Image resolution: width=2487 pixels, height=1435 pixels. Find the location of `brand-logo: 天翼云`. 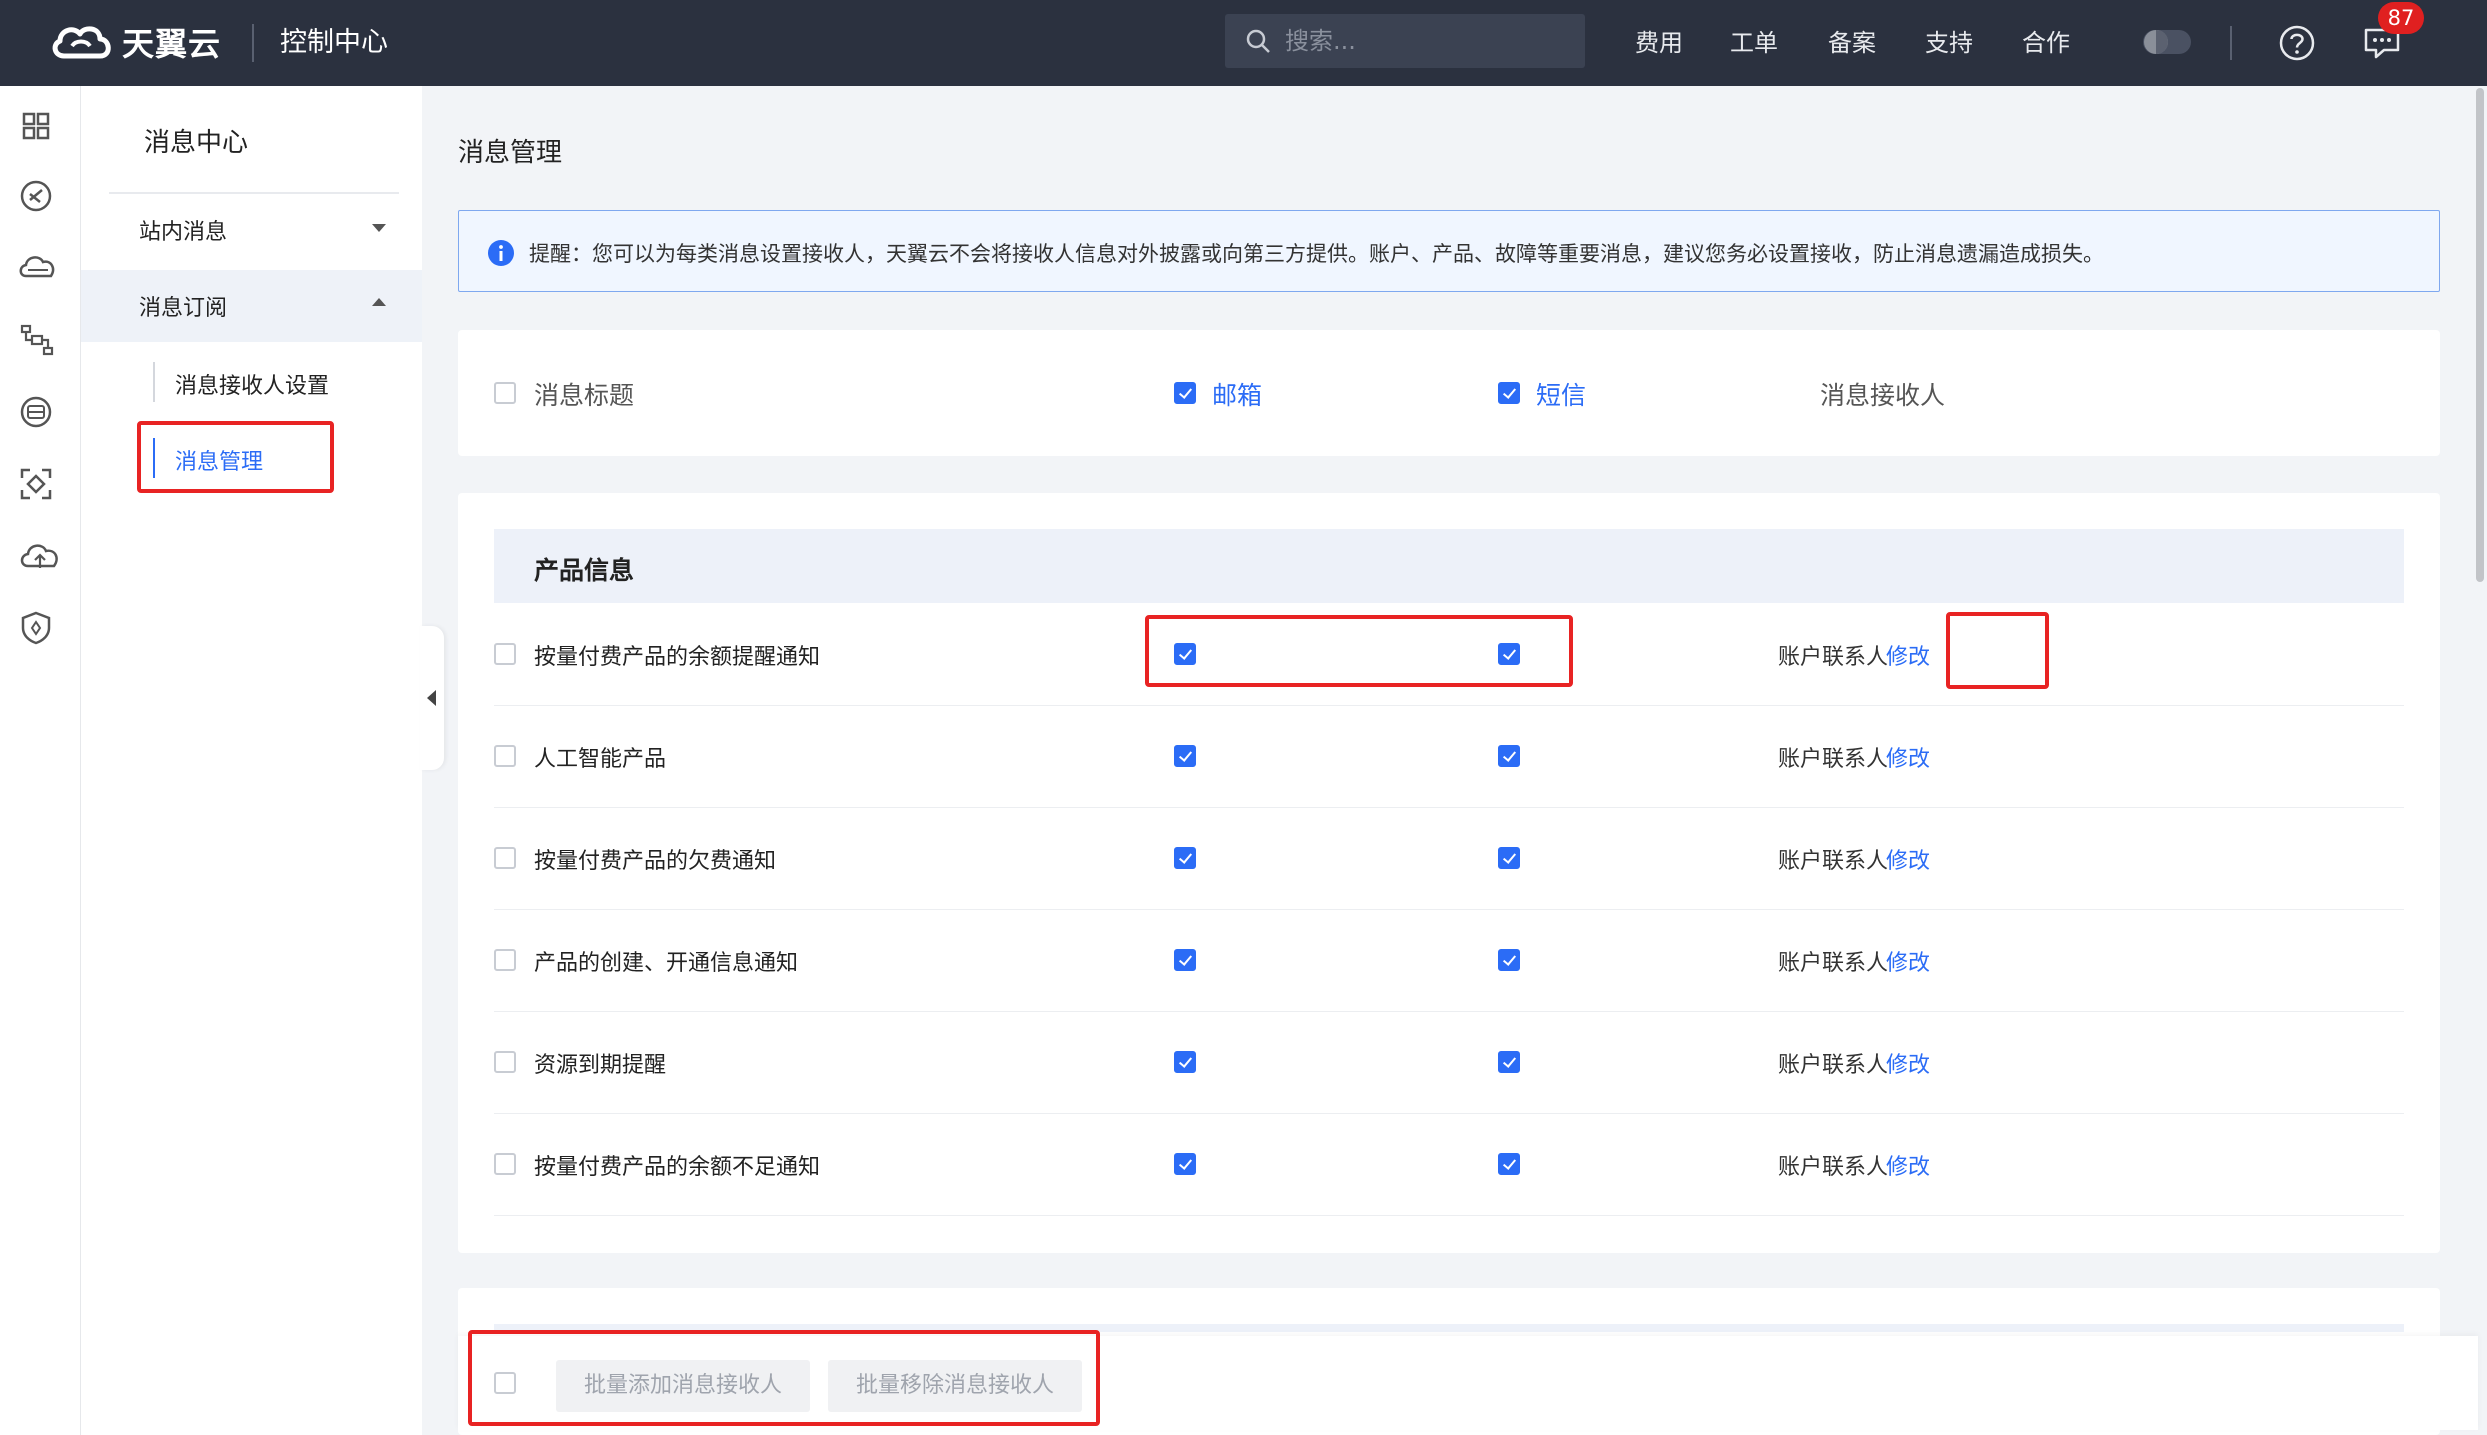

brand-logo: 天翼云 is located at coordinates (135, 42).